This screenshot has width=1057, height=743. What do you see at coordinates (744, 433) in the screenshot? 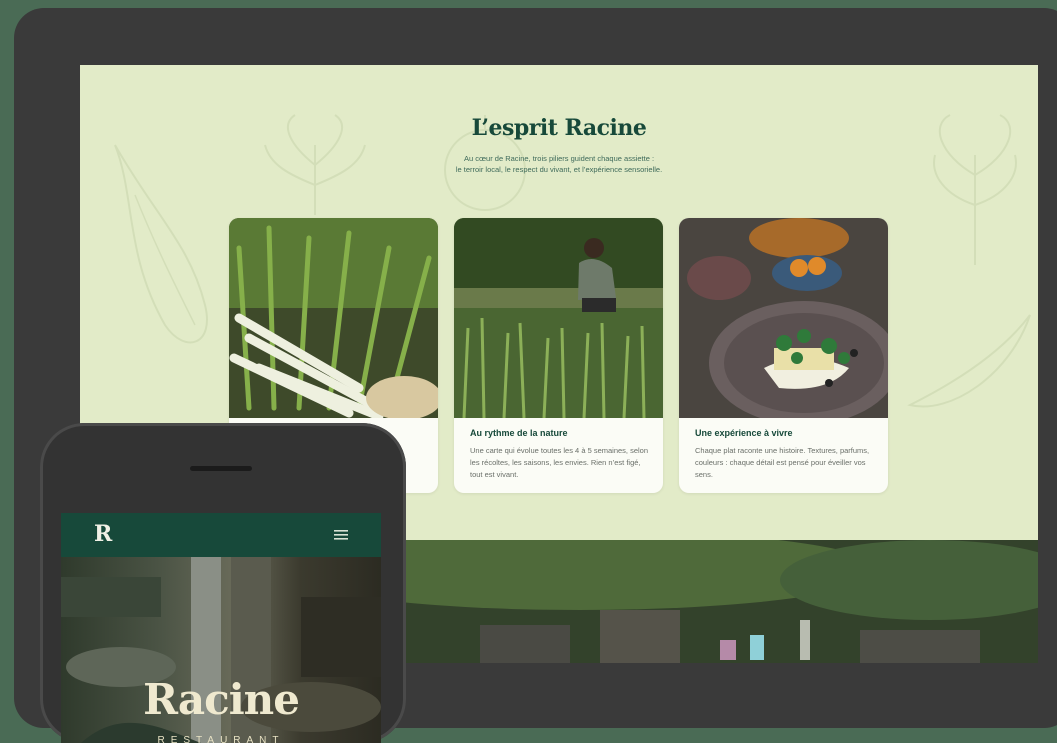
I see `card-title: Une expérience à vivre` at bounding box center [744, 433].